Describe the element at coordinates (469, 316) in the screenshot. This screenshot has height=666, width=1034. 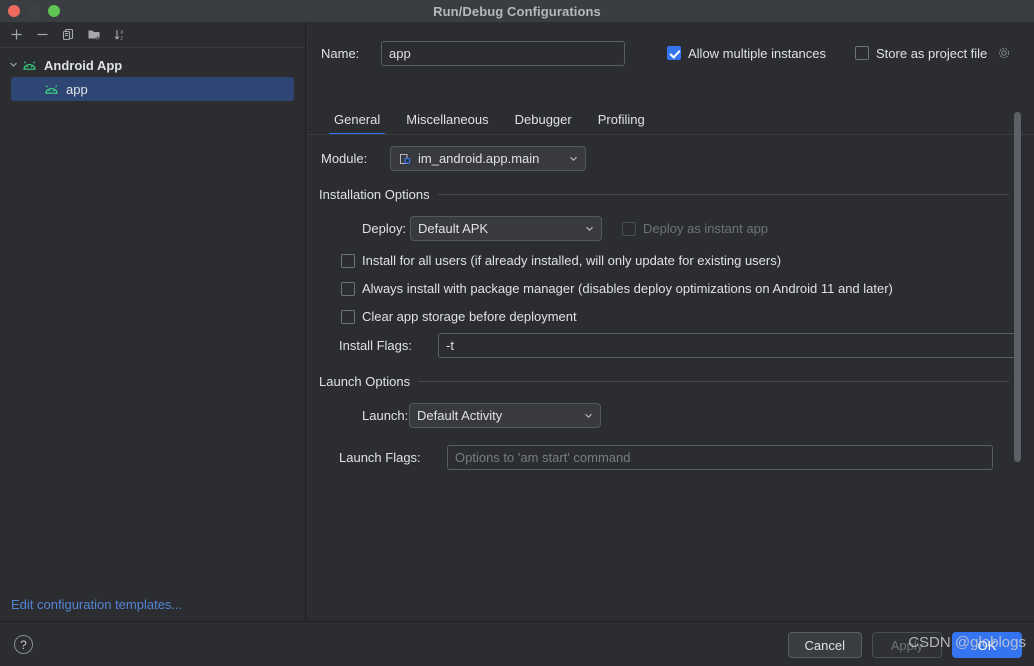
I see `clear-app-storage-label: Clear app storage before deployment` at that location.